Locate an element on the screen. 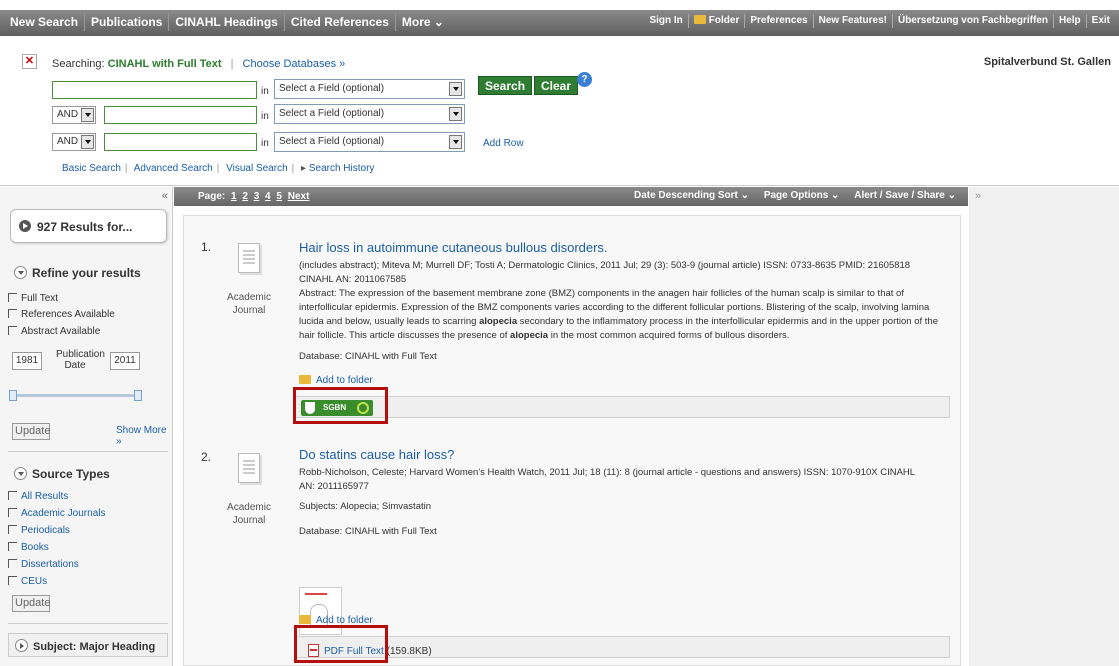 This screenshot has height=666, width=1119. page-3-link: 3 is located at coordinates (257, 196).